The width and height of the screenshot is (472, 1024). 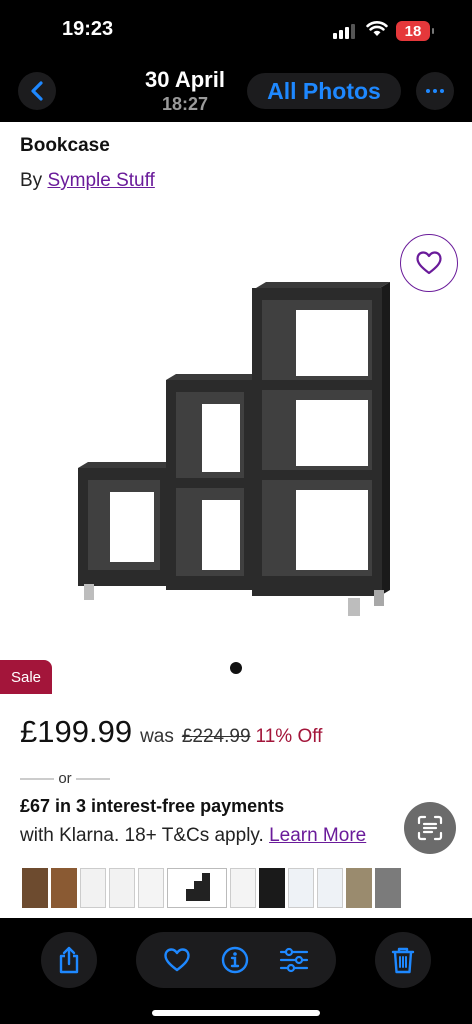 I want to click on carousel-dot, so click(x=236, y=668).